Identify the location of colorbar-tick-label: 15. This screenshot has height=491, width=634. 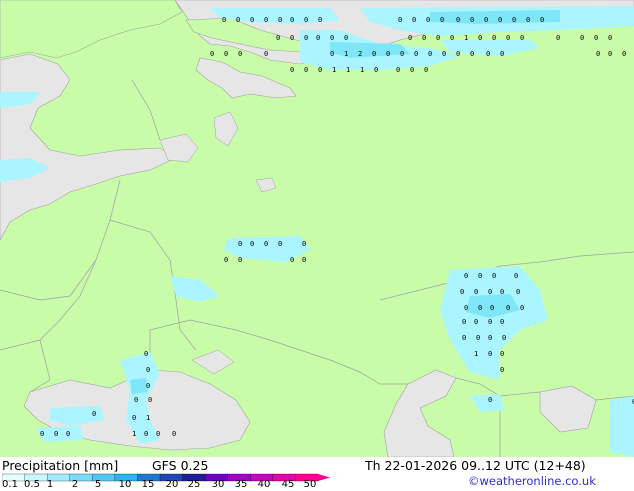
(148, 484).